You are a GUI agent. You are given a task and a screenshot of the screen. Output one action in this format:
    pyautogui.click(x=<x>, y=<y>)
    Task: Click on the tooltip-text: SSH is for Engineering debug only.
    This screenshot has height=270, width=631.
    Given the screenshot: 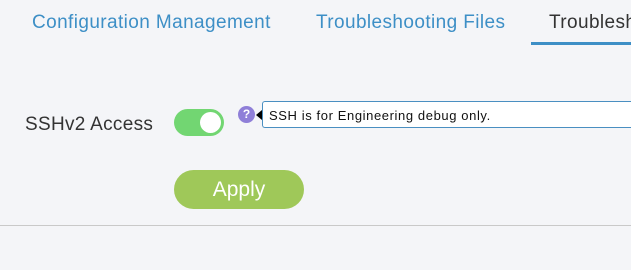 What is the action you would take?
    pyautogui.click(x=380, y=115)
    